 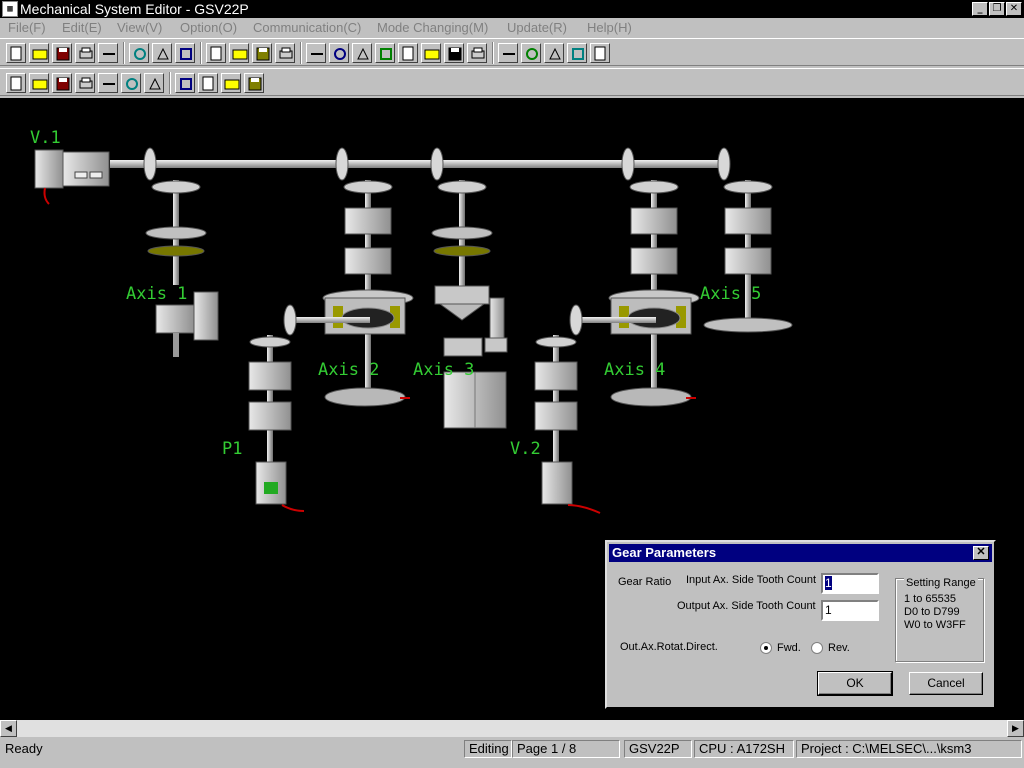 I want to click on paste-icon, so click(x=185, y=53).